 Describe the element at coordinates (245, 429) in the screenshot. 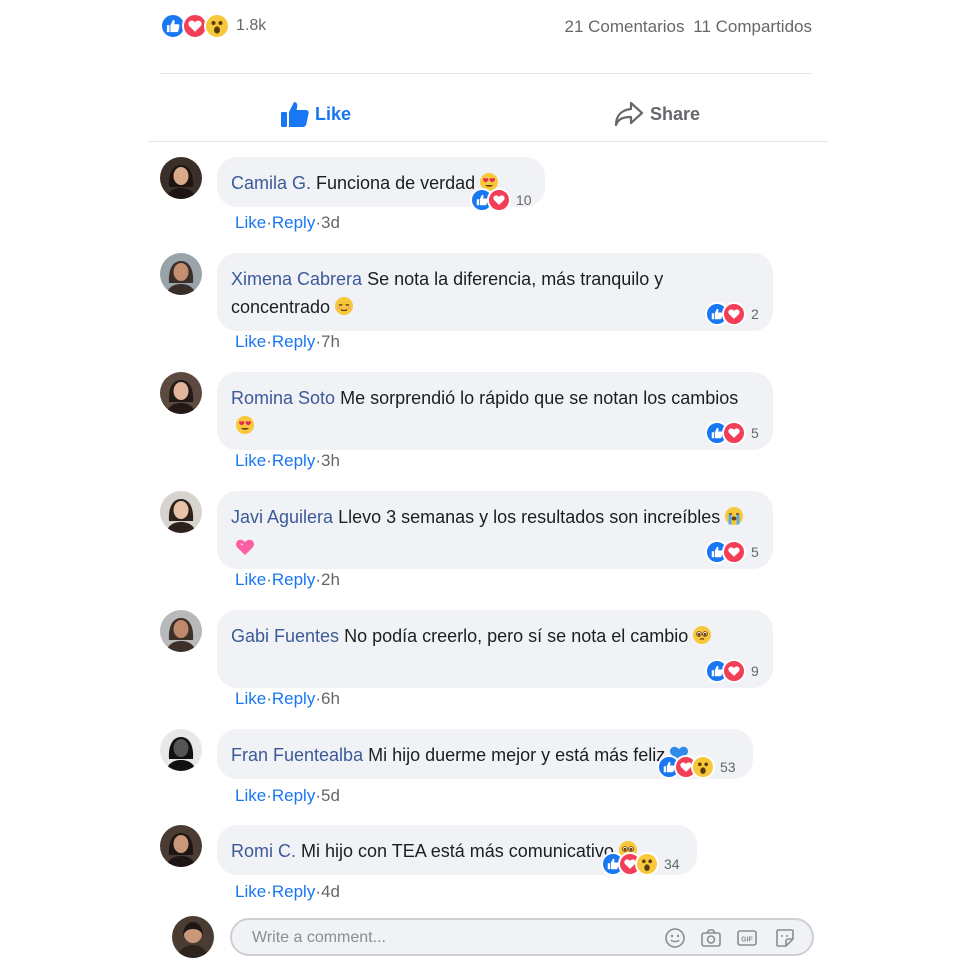

I see `heart-eyes-emoji-icon` at that location.